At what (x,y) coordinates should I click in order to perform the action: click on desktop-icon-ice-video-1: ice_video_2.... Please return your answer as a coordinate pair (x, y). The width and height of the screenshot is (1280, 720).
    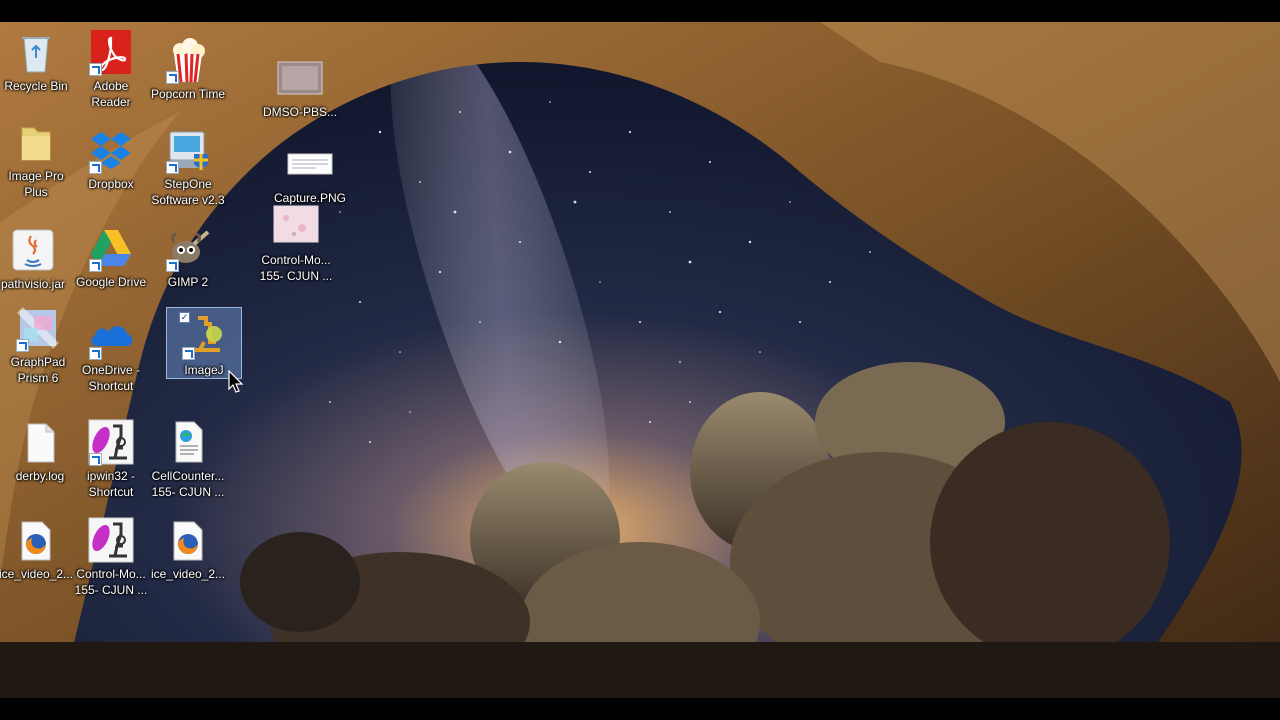
    Looking at the image, I should click on (37, 559).